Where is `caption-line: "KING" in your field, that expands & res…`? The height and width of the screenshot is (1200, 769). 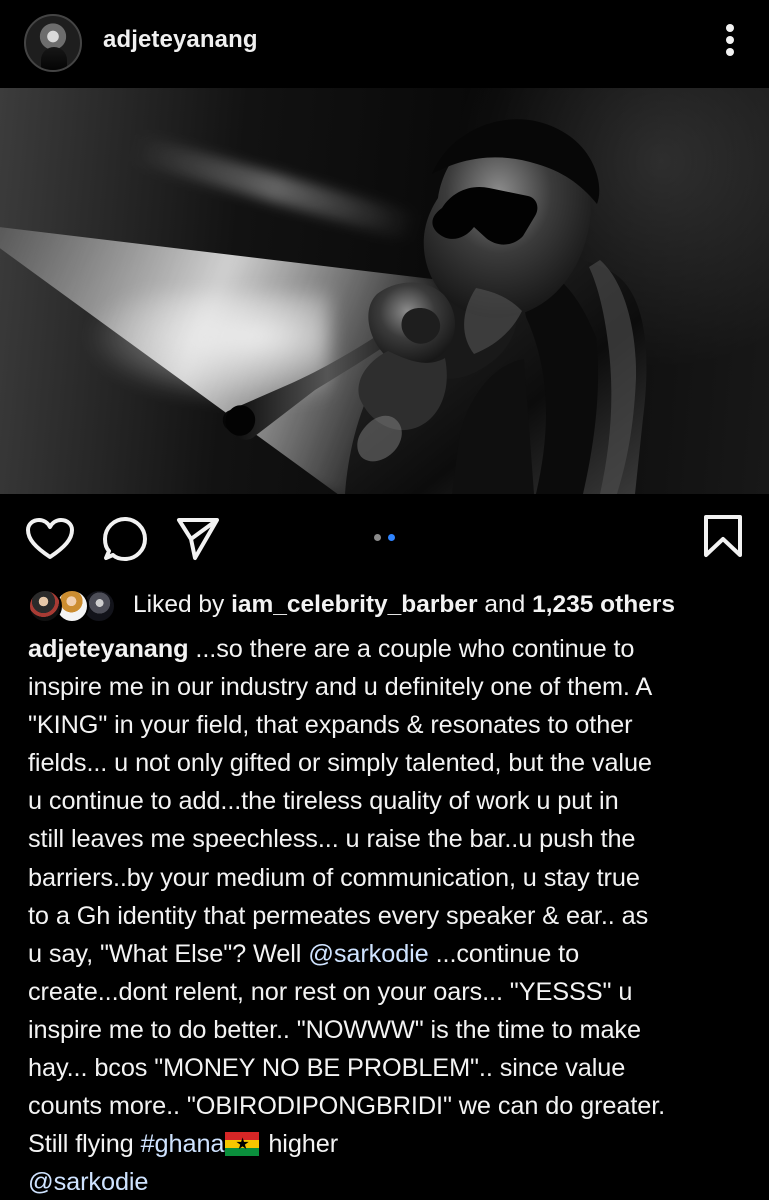 caption-line: "KING" in your field, that expands & res… is located at coordinates (330, 725).